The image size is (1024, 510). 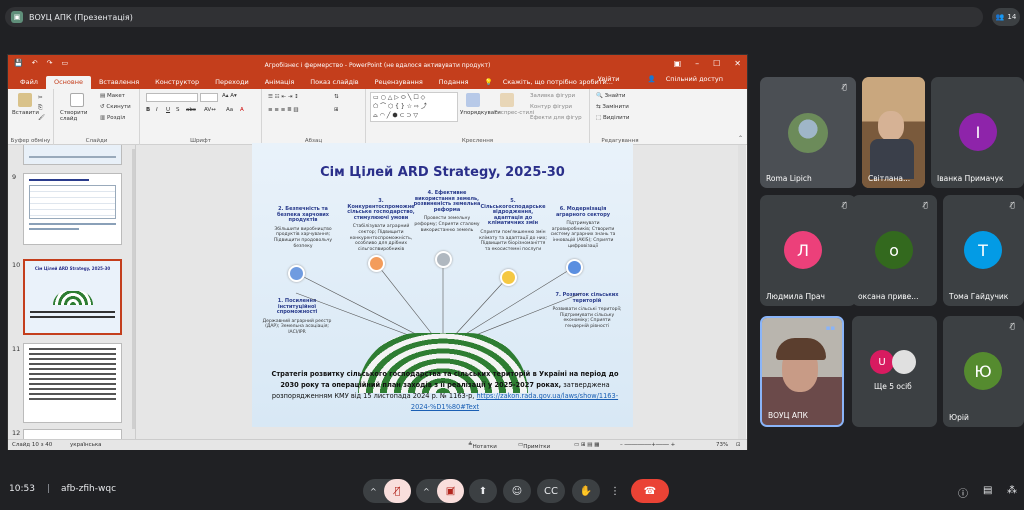 What do you see at coordinates (119, 82) in the screenshot?
I see `tab-insert: Вставлення` at bounding box center [119, 82].